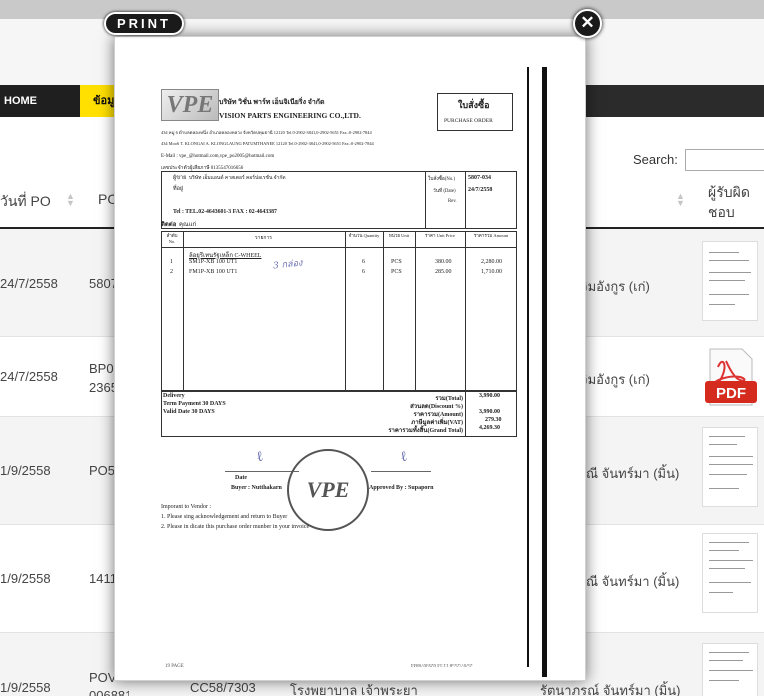 Image resolution: width=764 pixels, height=696 pixels. I want to click on cell-customer: โรงพยาบาล เจ้าพระยา, so click(354, 689).